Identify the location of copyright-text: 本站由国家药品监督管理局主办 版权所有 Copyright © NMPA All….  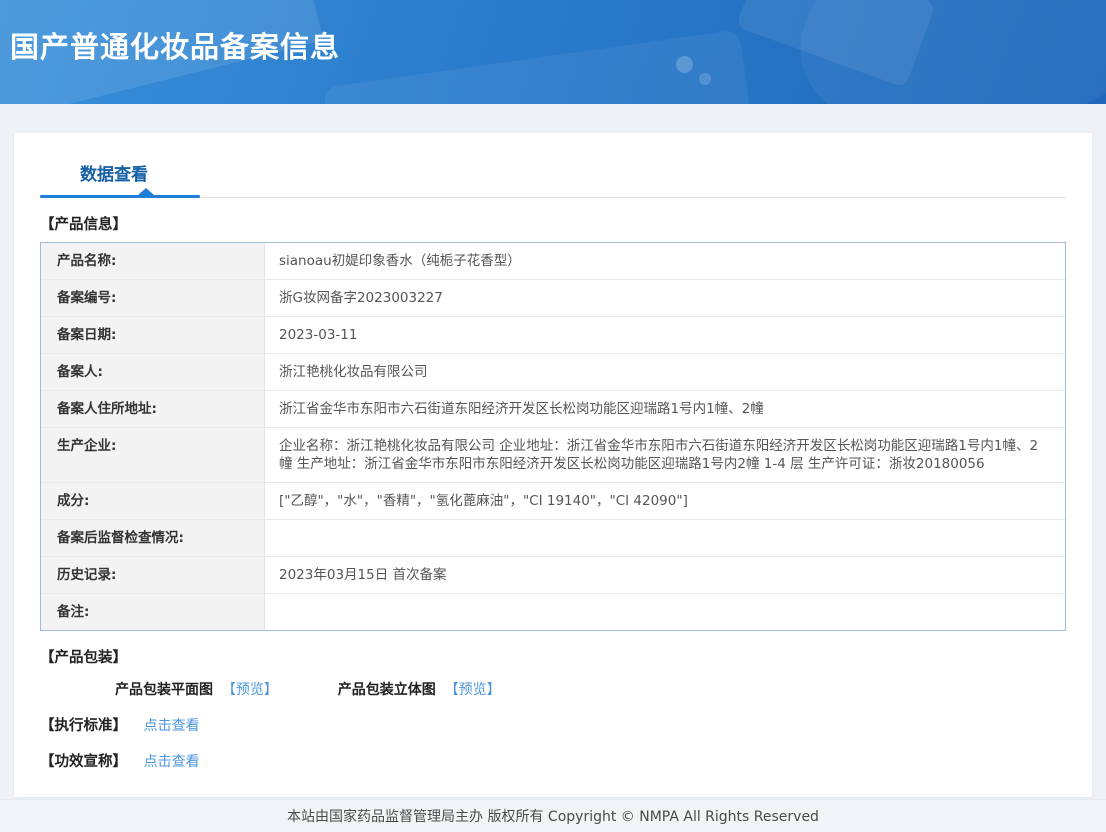
(553, 817).